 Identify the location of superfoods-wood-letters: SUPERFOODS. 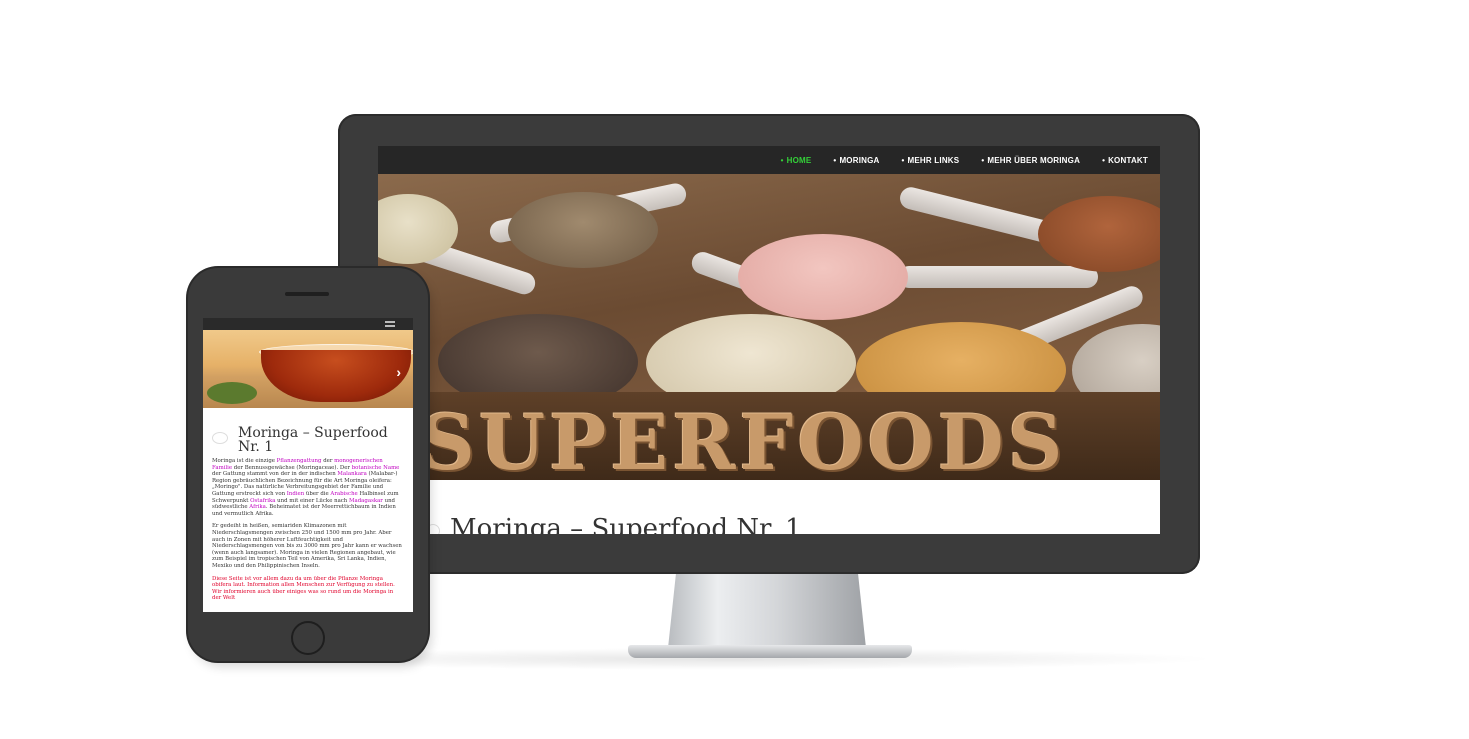
(769, 436).